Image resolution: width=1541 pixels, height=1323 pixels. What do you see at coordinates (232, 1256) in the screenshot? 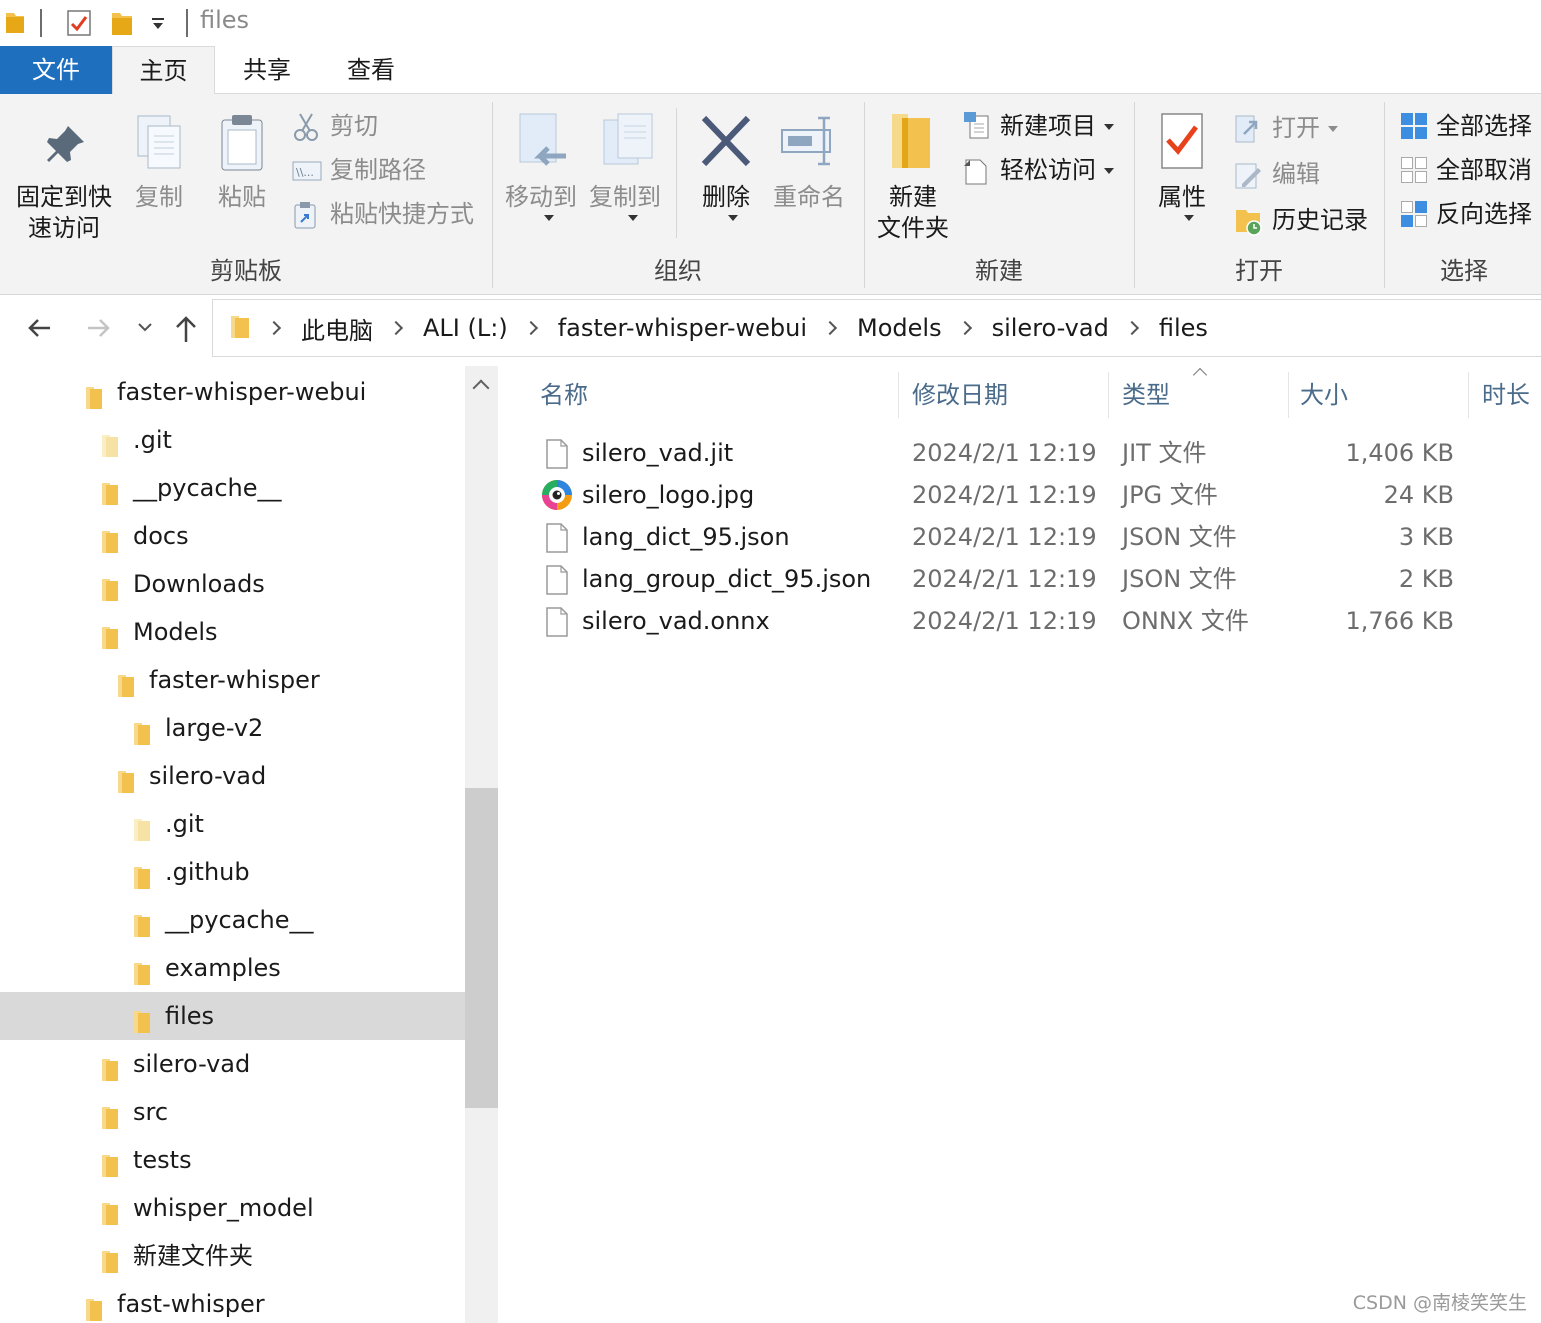
I see `tree-item: 新建文件夹` at bounding box center [232, 1256].